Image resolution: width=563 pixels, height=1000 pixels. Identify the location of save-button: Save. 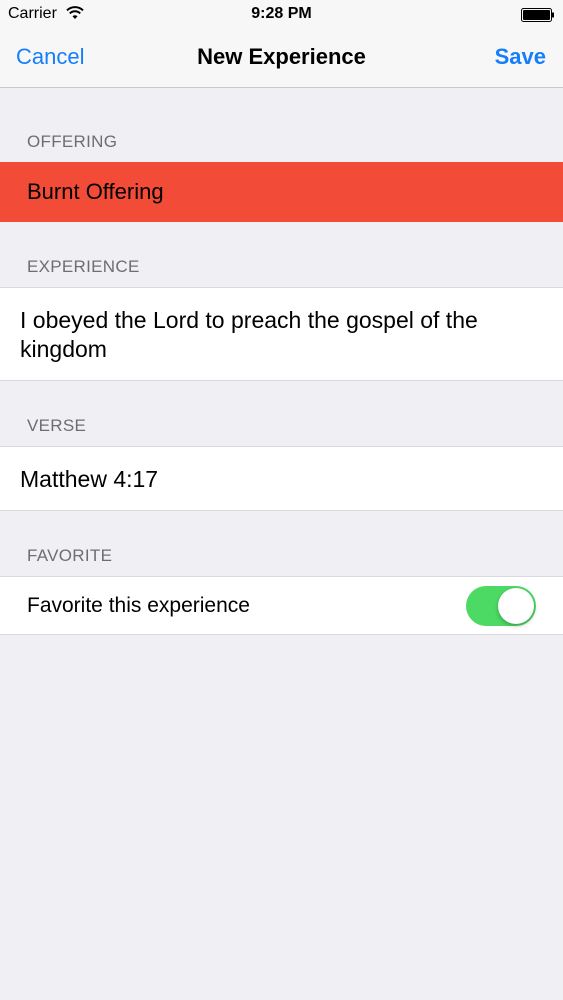
(520, 57).